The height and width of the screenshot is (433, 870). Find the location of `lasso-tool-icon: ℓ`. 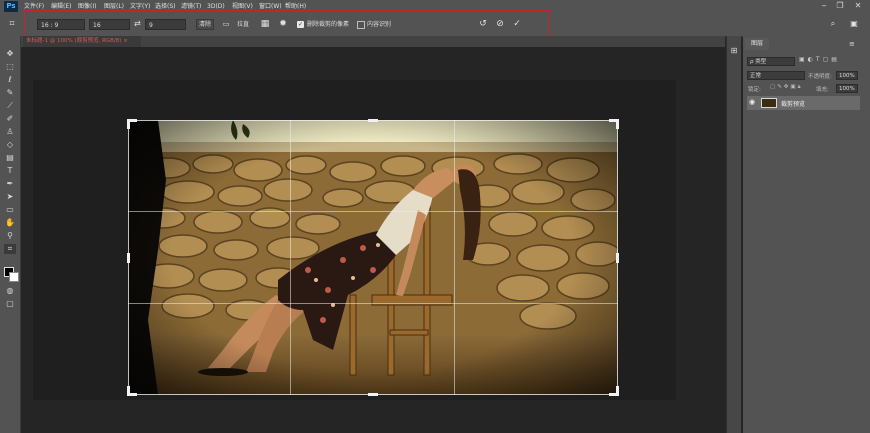

lasso-tool-icon: ℓ is located at coordinates (10, 80).